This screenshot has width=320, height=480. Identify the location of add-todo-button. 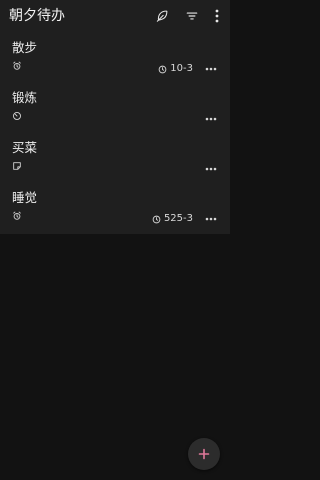
(204, 454).